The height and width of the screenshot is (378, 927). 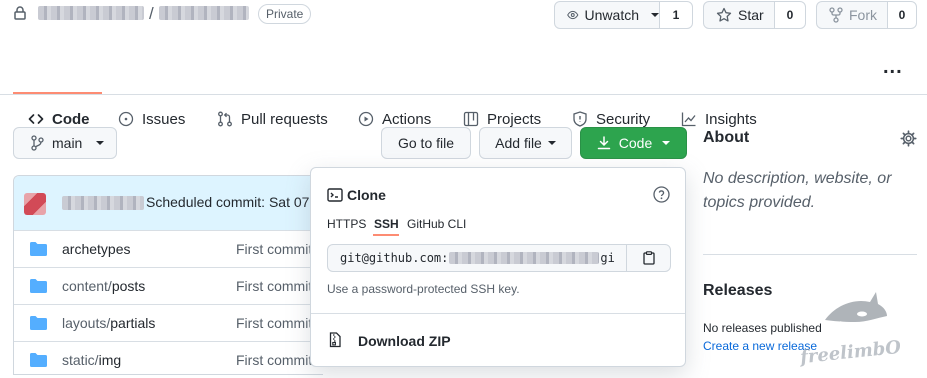 I want to click on tab-pull-requests-label: Pull requests, so click(x=284, y=119).